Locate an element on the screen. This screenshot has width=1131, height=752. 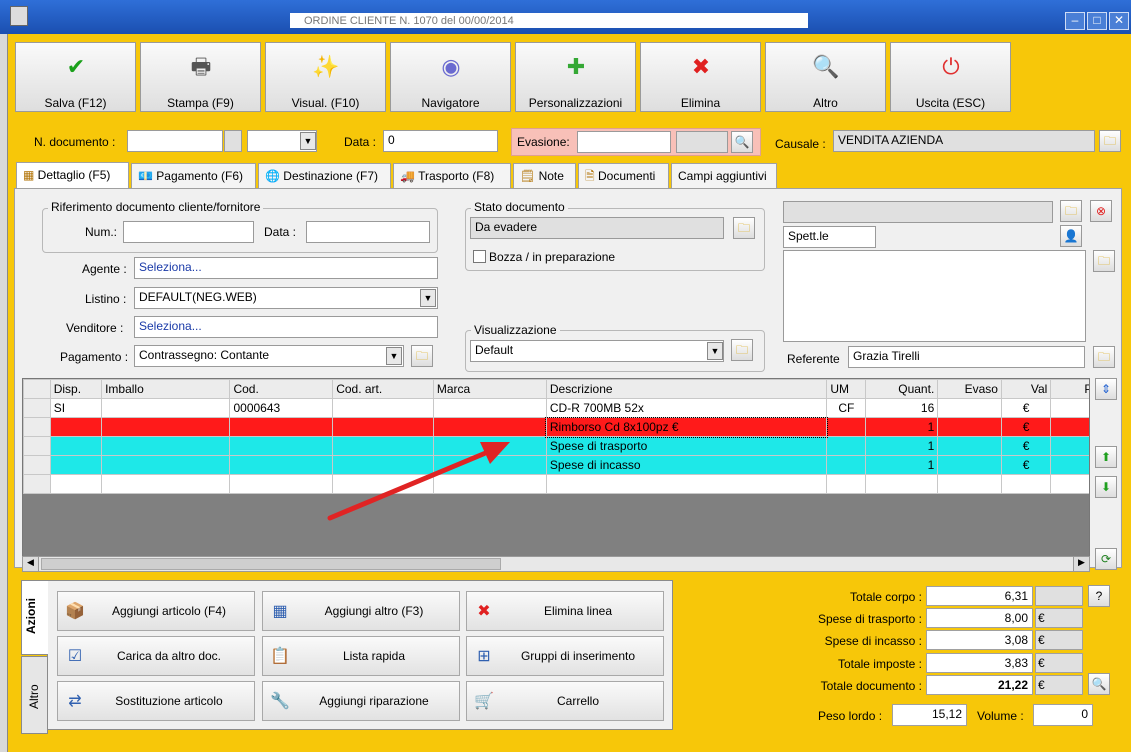
ndoc-number-field is located at coordinates (175, 141).